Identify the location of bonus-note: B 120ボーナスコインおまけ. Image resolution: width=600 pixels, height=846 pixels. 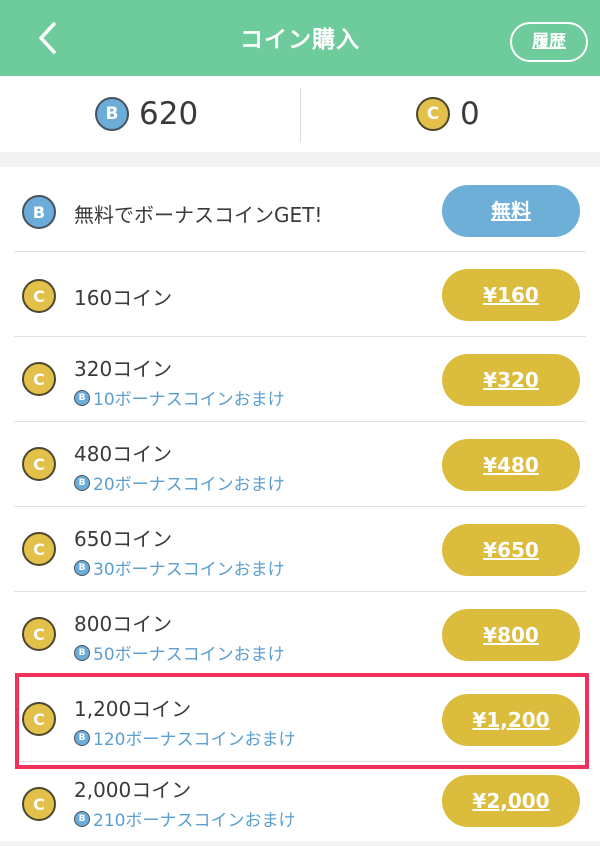
(184, 737).